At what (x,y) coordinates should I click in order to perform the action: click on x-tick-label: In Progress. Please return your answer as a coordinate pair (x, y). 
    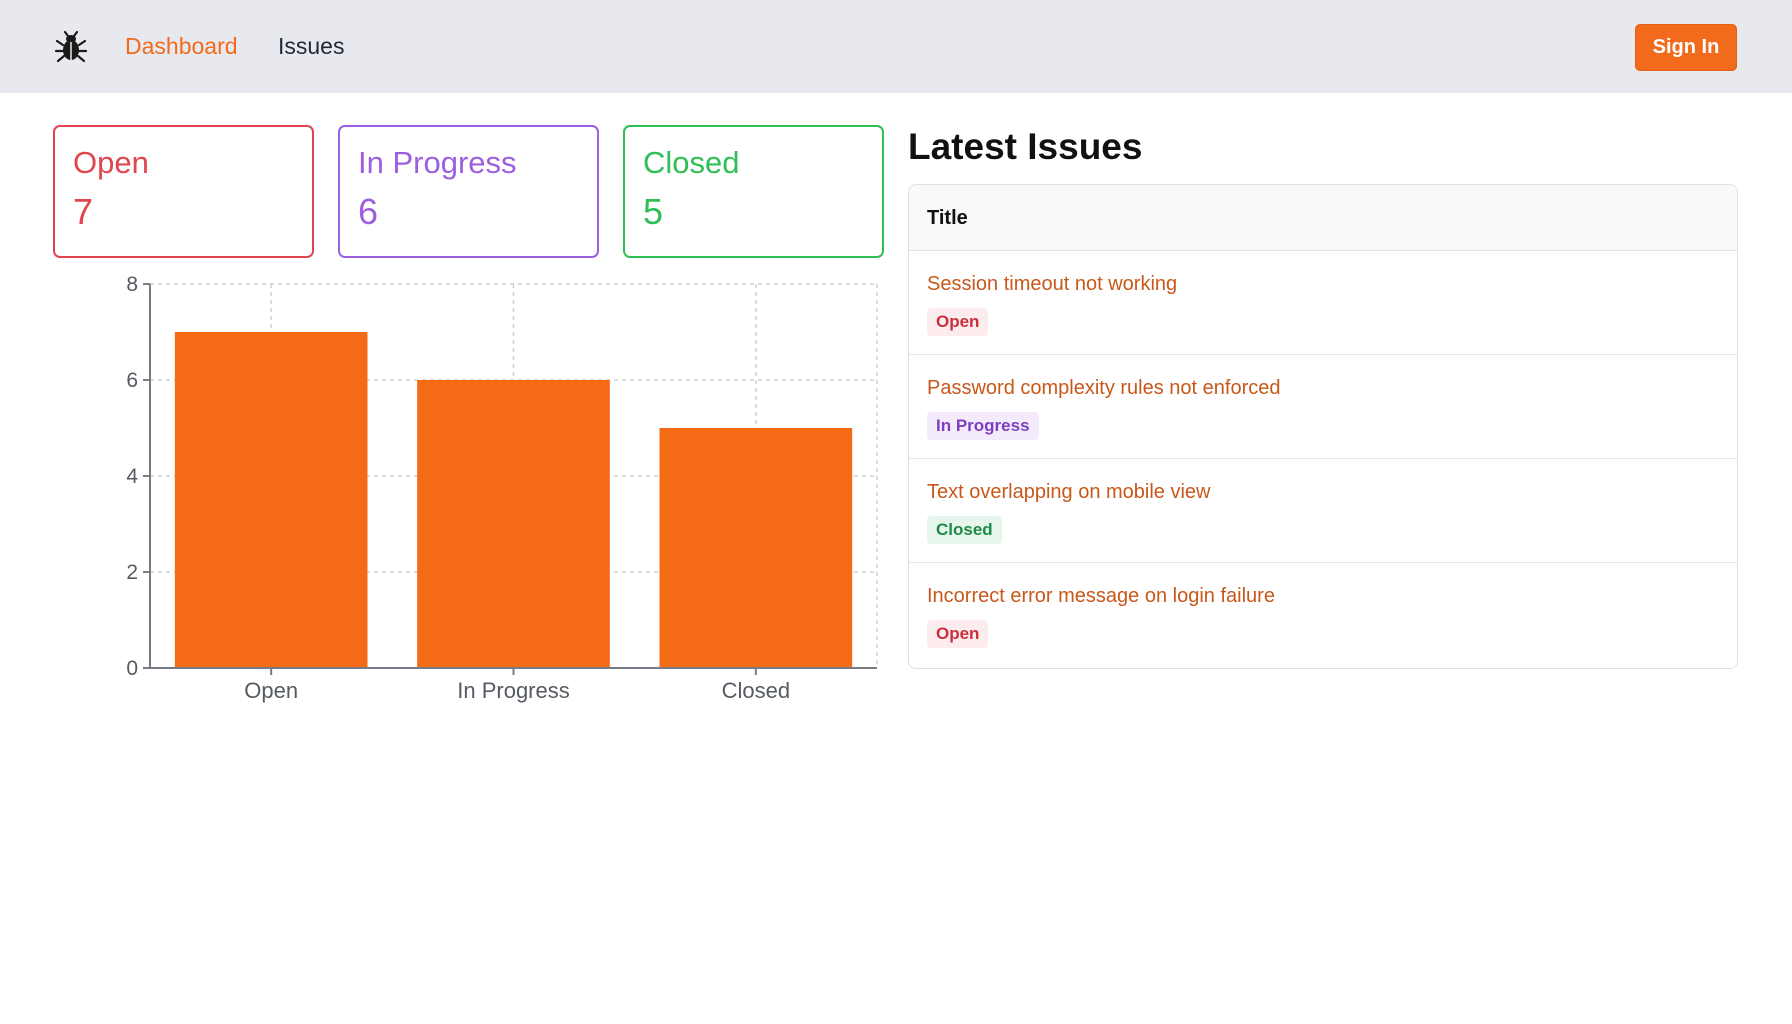
    Looking at the image, I should click on (513, 690).